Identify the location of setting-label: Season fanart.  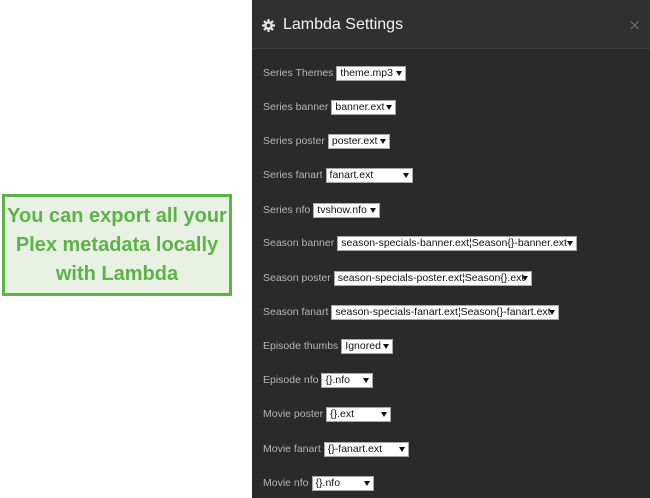
(296, 312).